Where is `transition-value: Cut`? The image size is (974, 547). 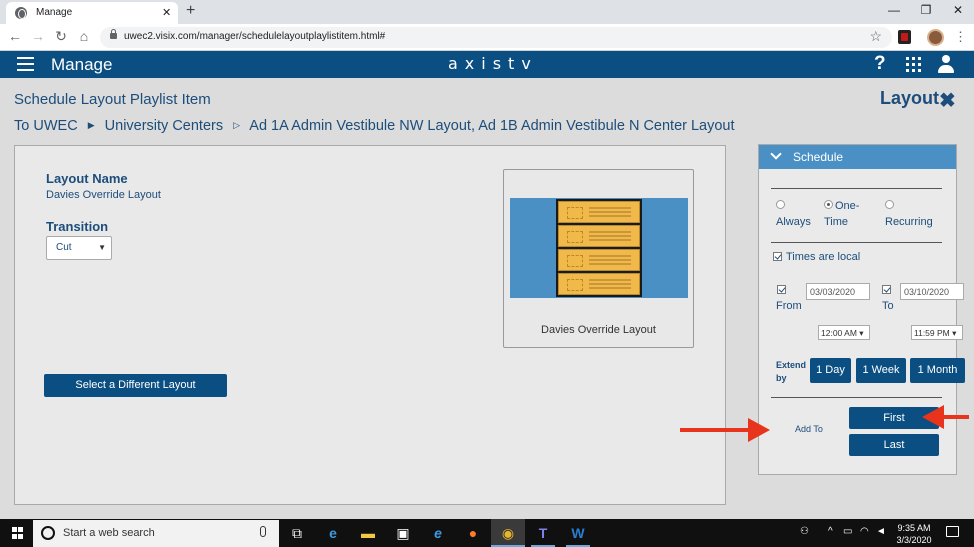 transition-value: Cut is located at coordinates (64, 247).